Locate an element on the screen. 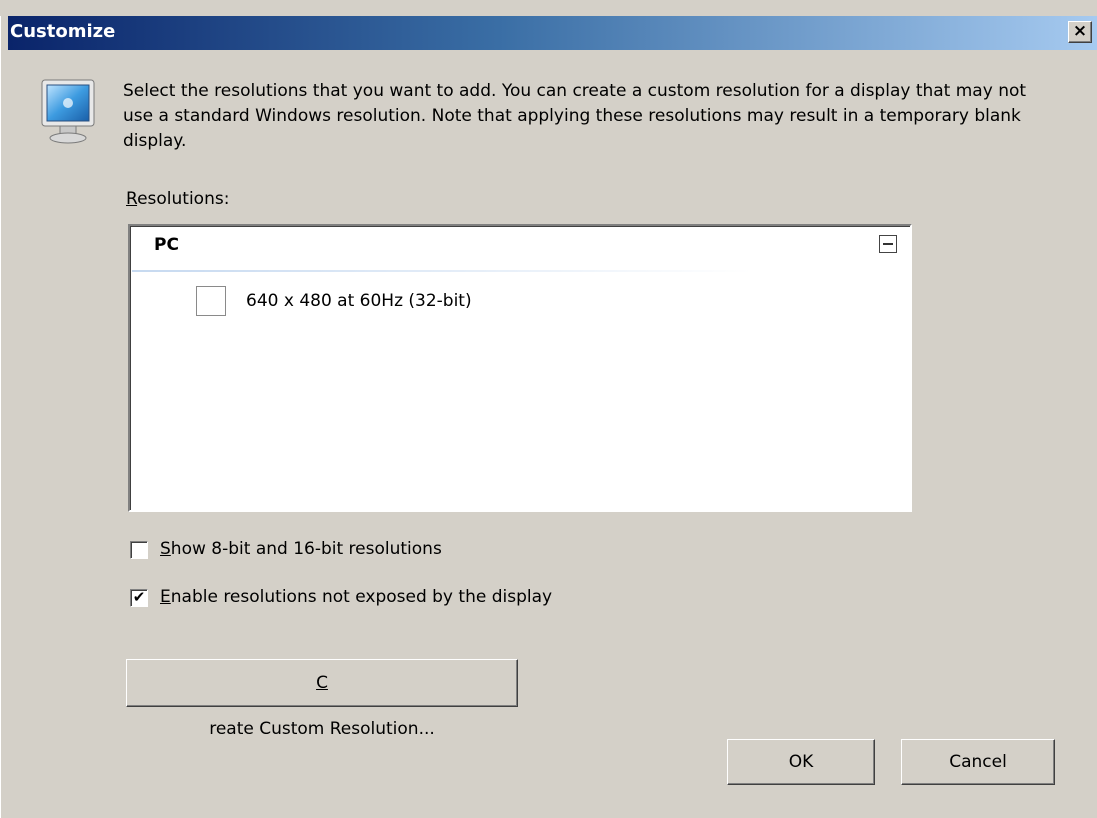  checkmark-icon: ✔ is located at coordinates (139, 597).